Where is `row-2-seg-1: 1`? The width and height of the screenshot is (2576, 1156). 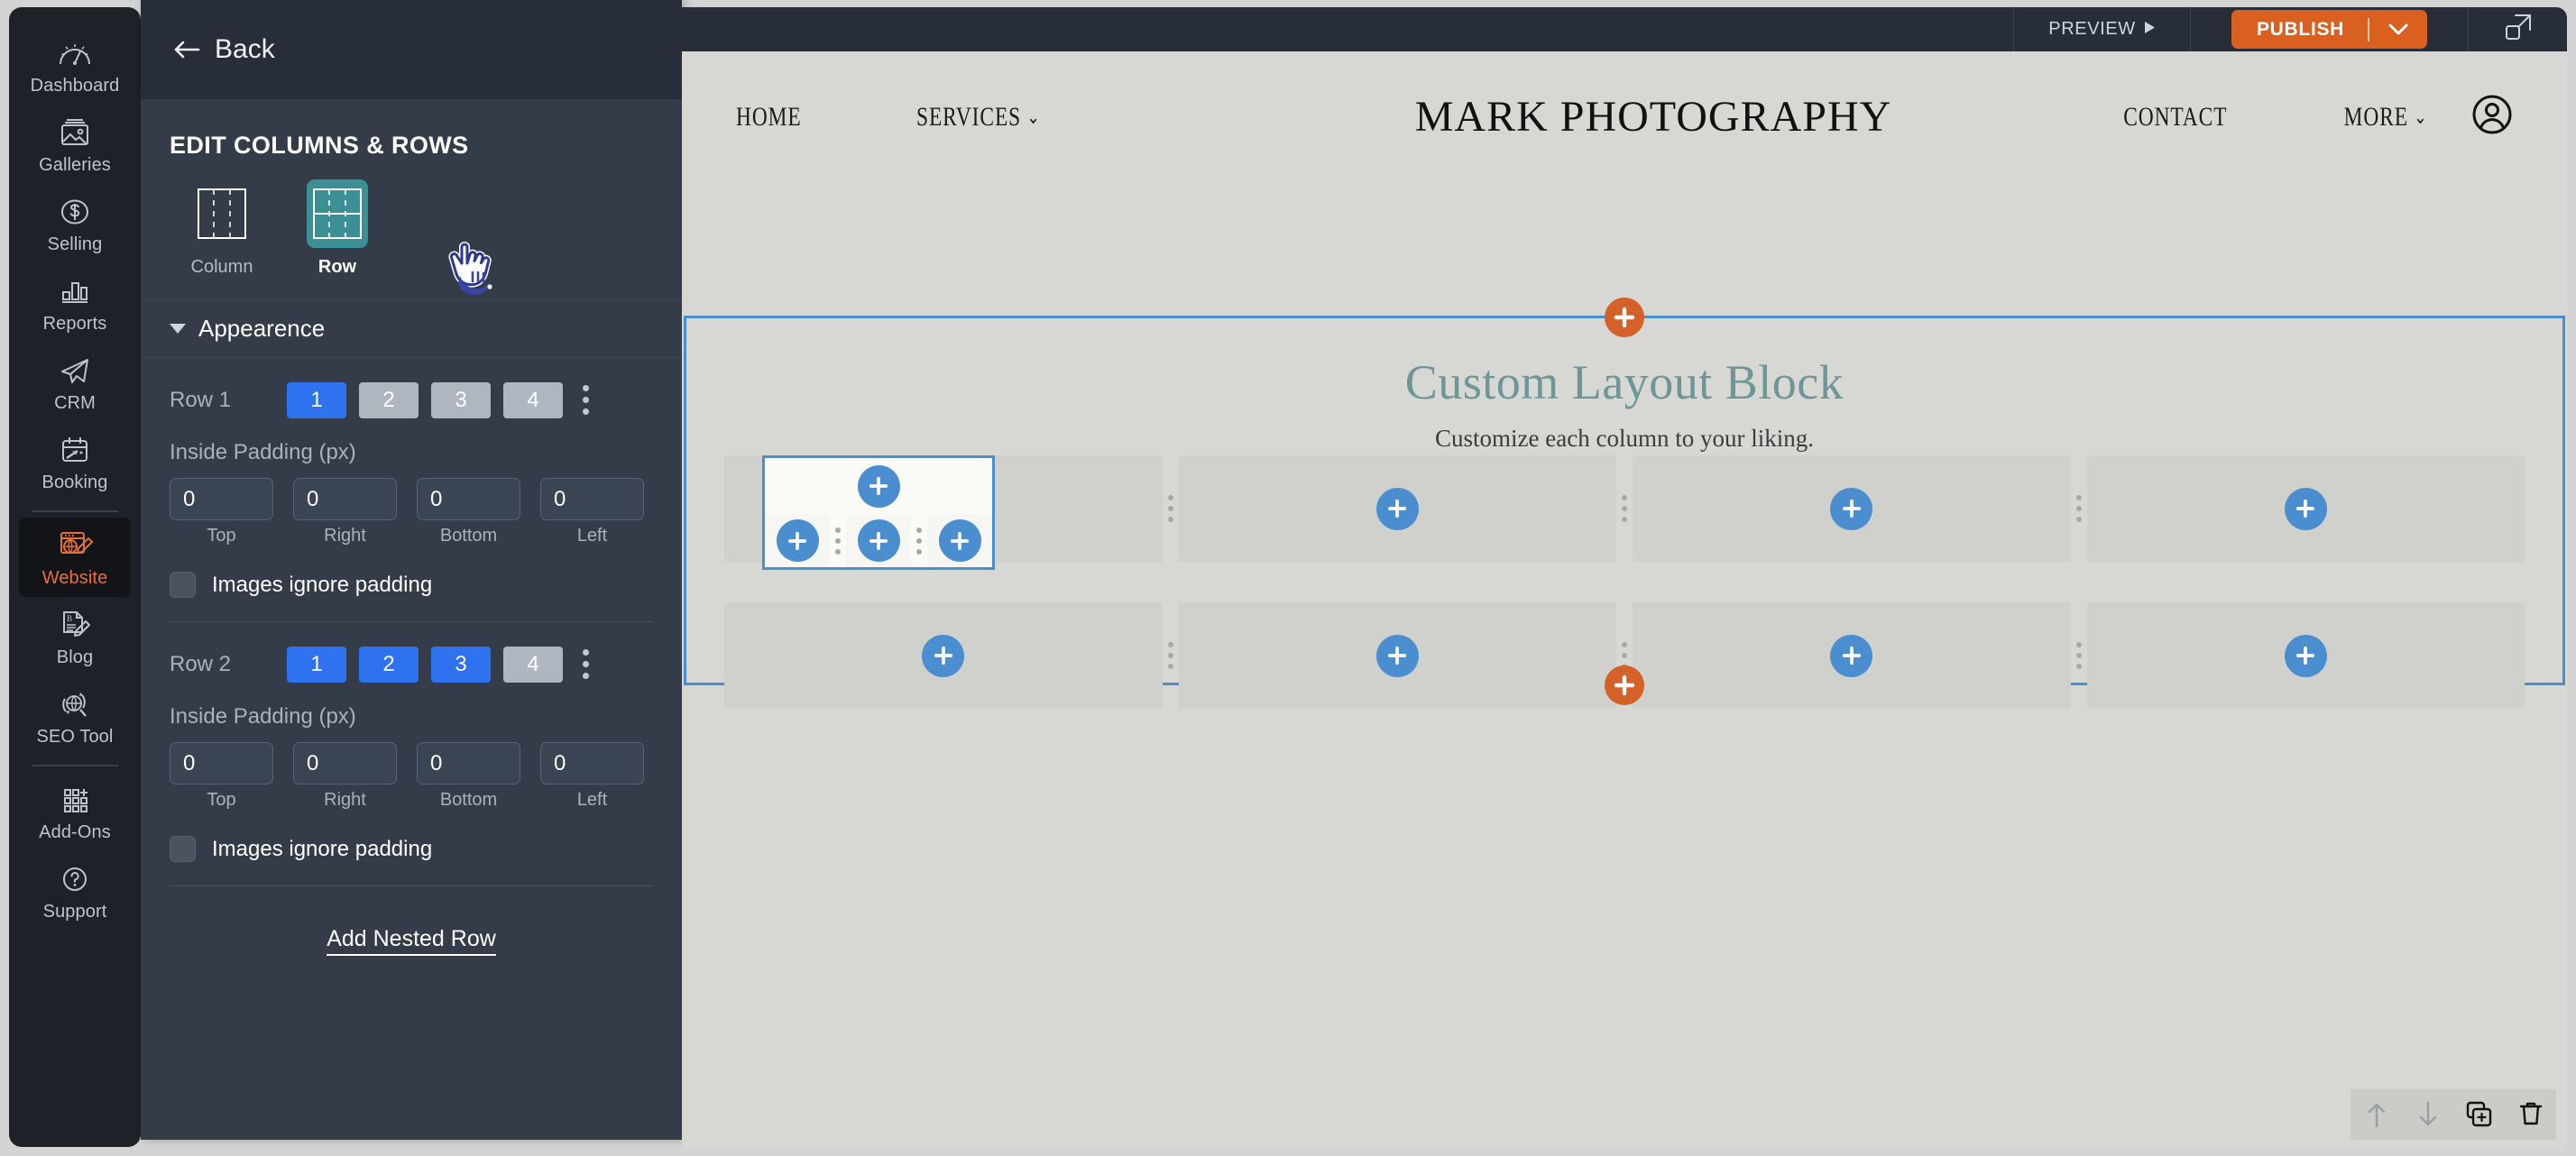 row-2-seg-1: 1 is located at coordinates (316, 664).